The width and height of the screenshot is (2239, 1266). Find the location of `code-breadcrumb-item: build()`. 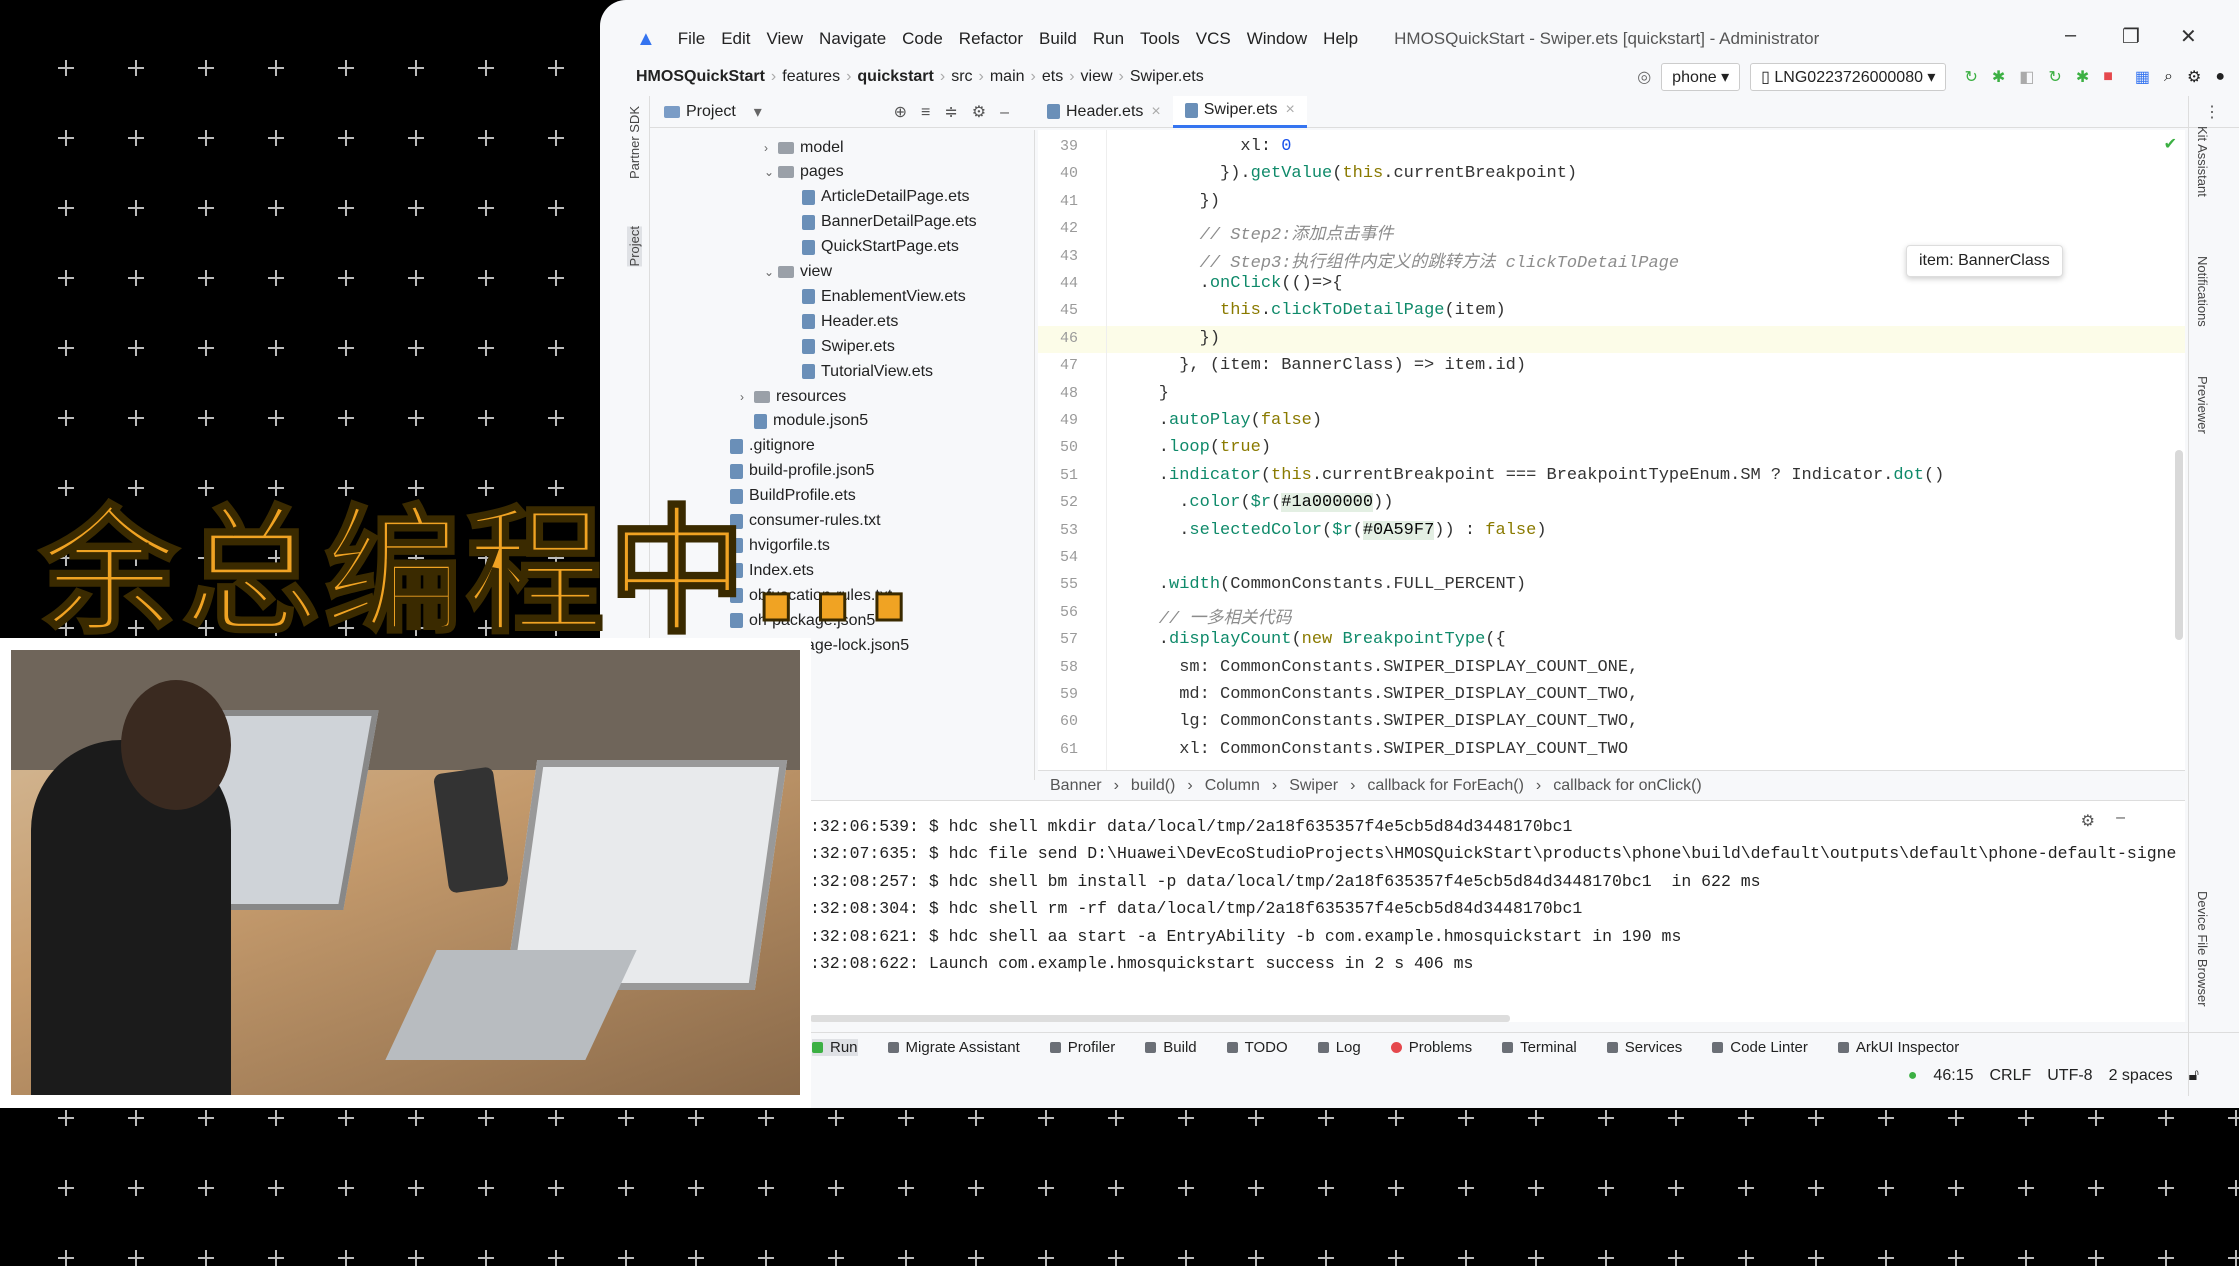

code-breadcrumb-item: build() is located at coordinates (1153, 786).